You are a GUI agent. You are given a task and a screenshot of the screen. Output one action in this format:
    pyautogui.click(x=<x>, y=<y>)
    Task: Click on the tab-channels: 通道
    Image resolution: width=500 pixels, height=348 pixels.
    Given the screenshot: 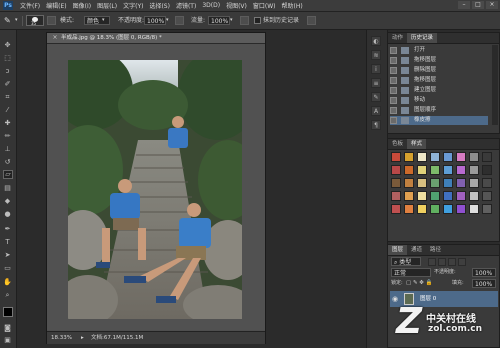 What is the action you would take?
    pyautogui.click(x=416, y=250)
    